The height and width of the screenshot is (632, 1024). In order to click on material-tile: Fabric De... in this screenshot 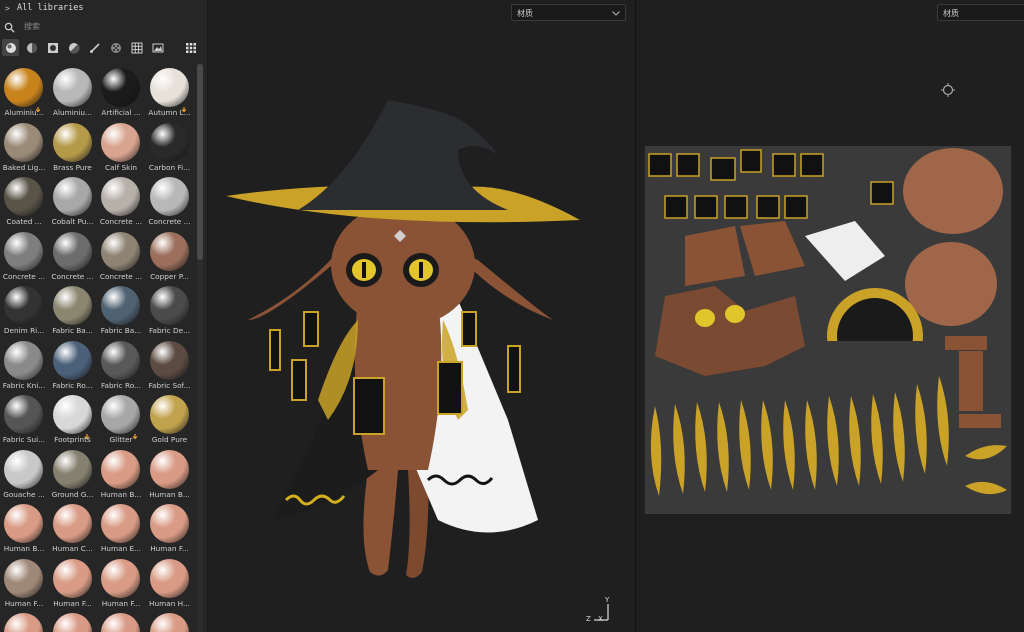, I will do `click(170, 309)`.